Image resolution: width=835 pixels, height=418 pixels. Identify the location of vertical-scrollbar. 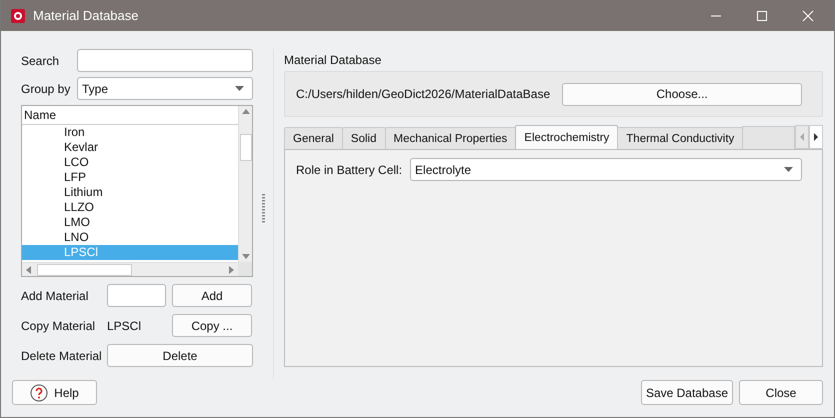
(245, 184).